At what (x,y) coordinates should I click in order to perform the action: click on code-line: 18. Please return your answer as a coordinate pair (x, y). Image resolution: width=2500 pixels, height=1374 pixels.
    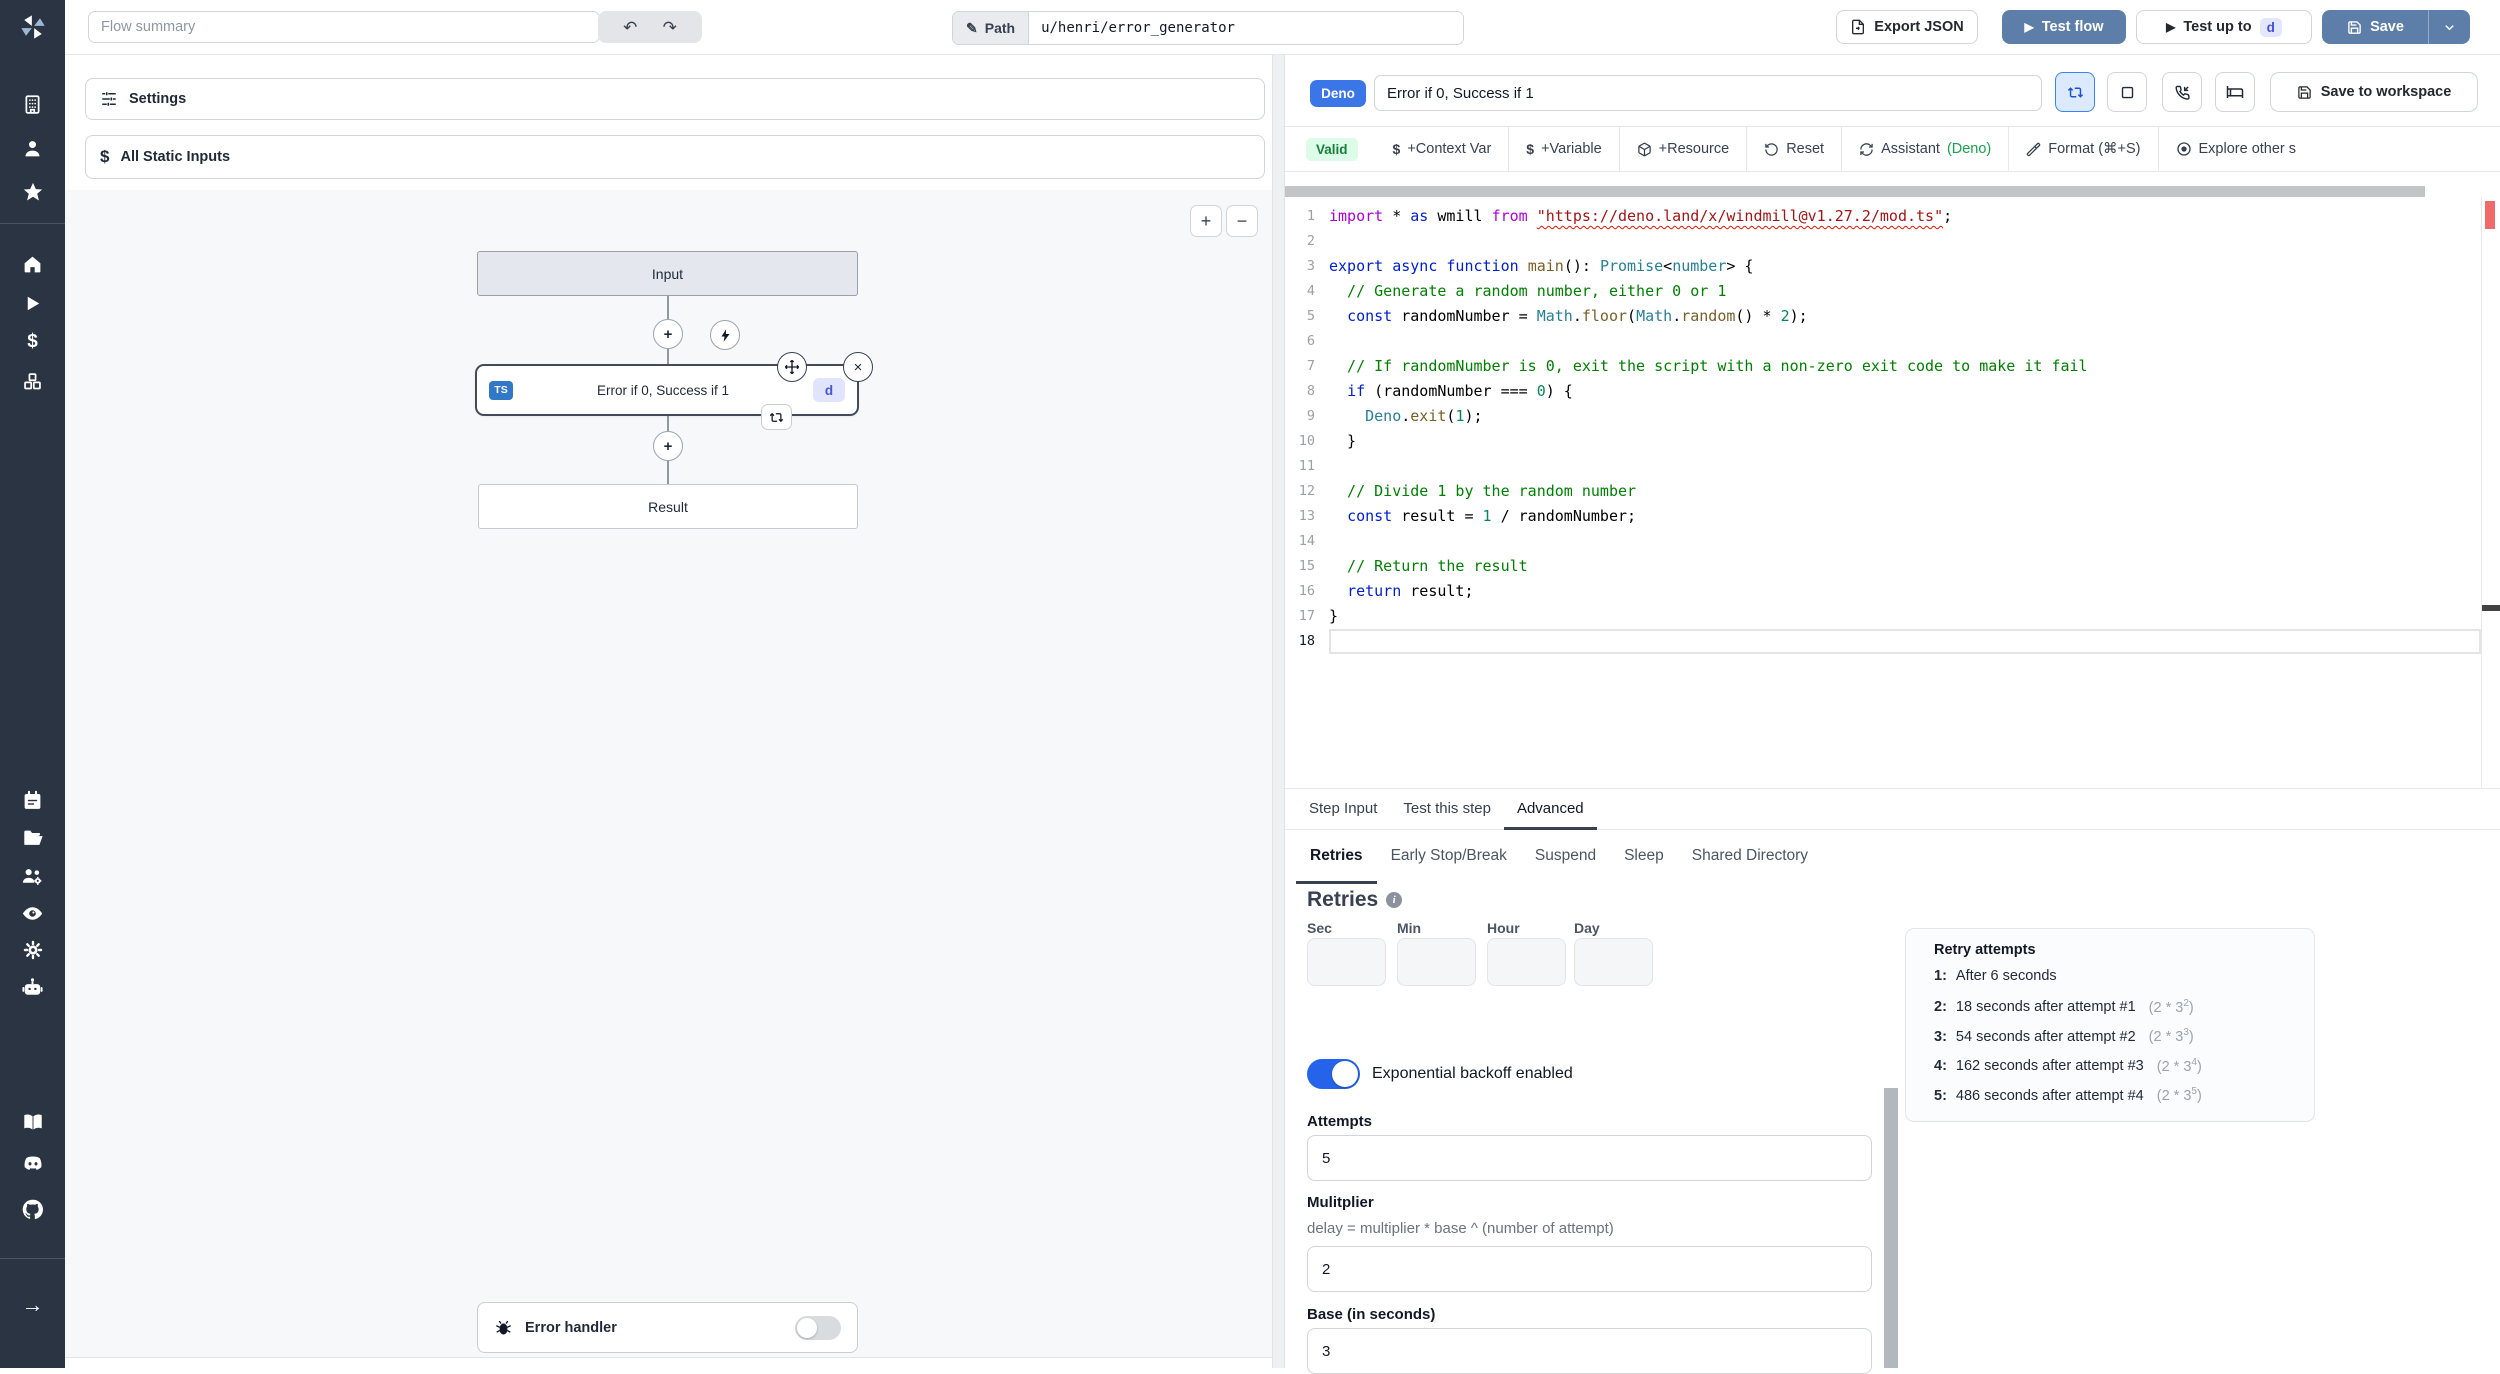
    Looking at the image, I should click on (1883, 641).